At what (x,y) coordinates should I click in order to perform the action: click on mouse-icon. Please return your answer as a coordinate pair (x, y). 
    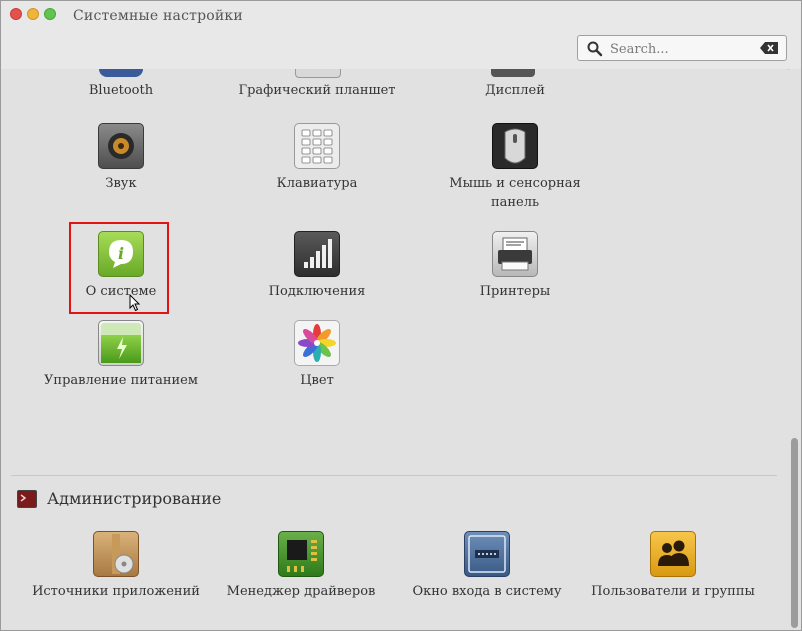
    Looking at the image, I should click on (515, 146).